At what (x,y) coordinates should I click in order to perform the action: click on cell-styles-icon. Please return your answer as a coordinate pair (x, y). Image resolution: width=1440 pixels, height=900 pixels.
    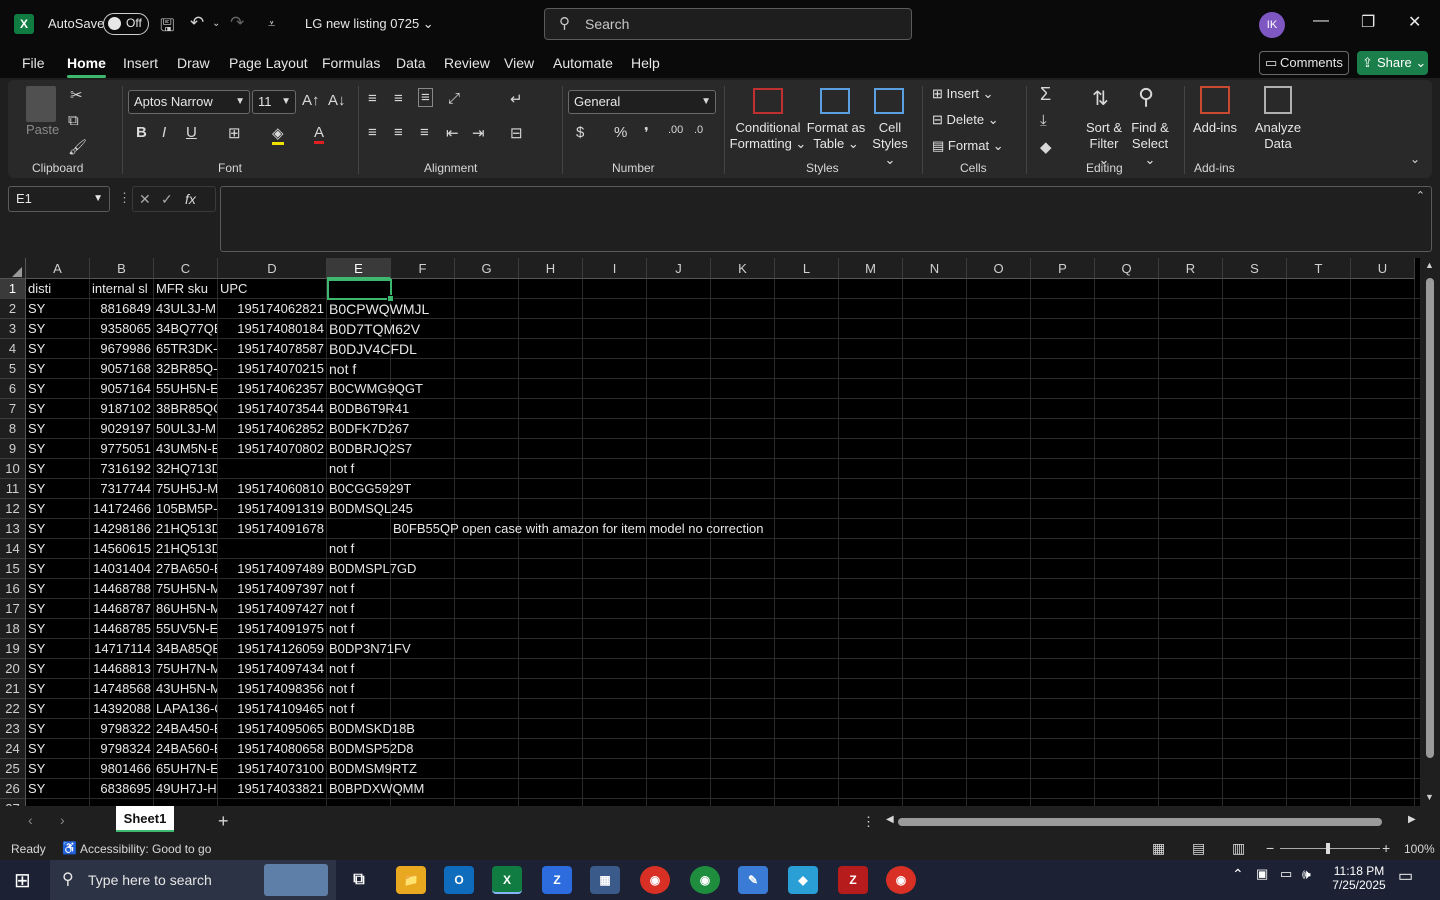
    Looking at the image, I should click on (889, 101).